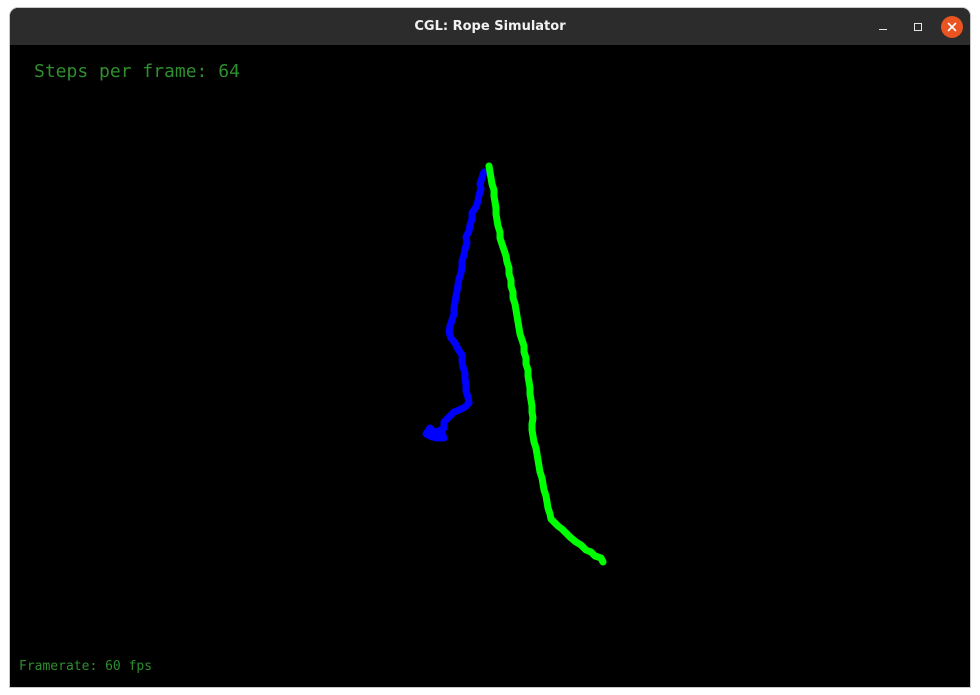 The height and width of the screenshot is (695, 980). Describe the element at coordinates (883, 27) in the screenshot. I see `minimize-button` at that location.